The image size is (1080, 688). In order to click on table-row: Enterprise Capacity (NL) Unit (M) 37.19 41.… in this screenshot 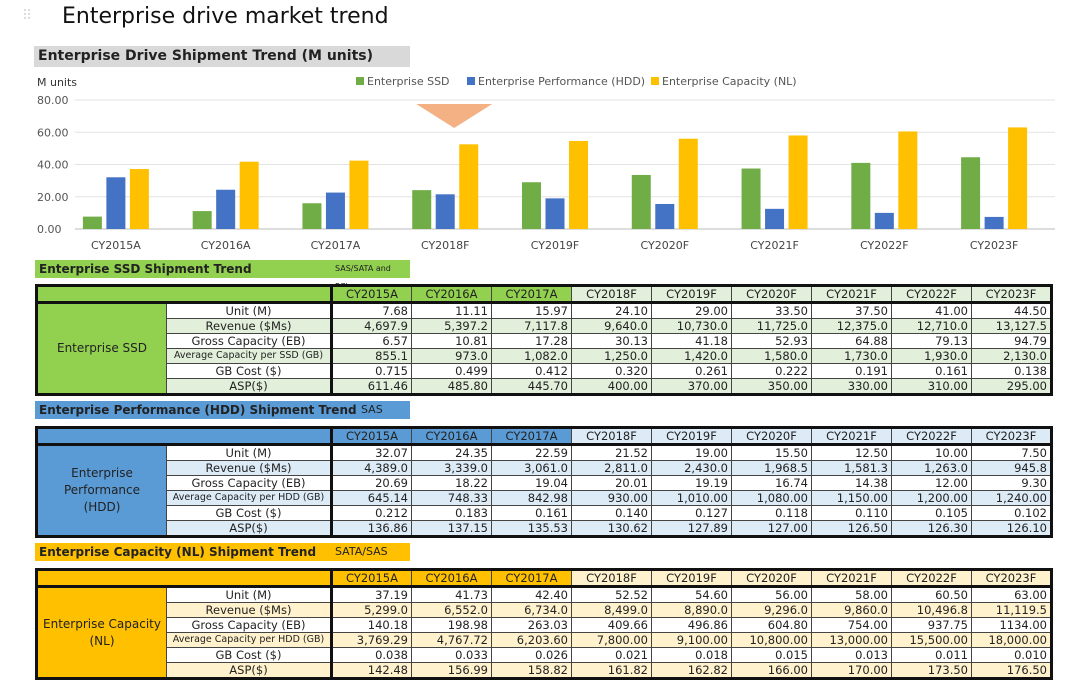, I will do `click(544, 632)`.